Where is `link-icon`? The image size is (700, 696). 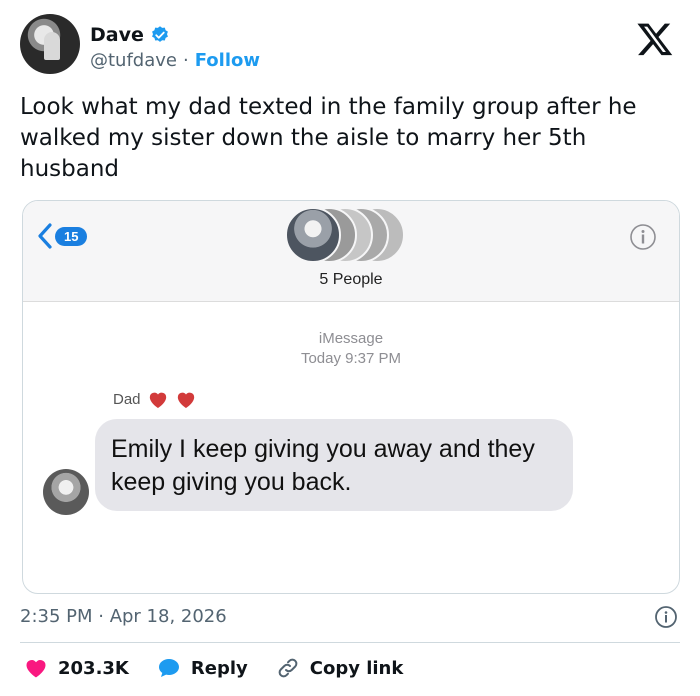 link-icon is located at coordinates (288, 668).